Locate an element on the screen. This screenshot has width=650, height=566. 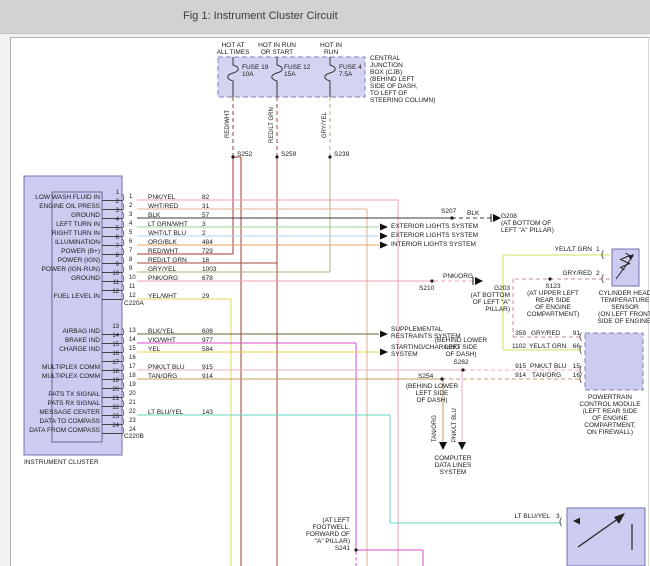
system-interior-lights: INTERIOR LIGHTS SYSTEM is located at coordinates (433, 244).